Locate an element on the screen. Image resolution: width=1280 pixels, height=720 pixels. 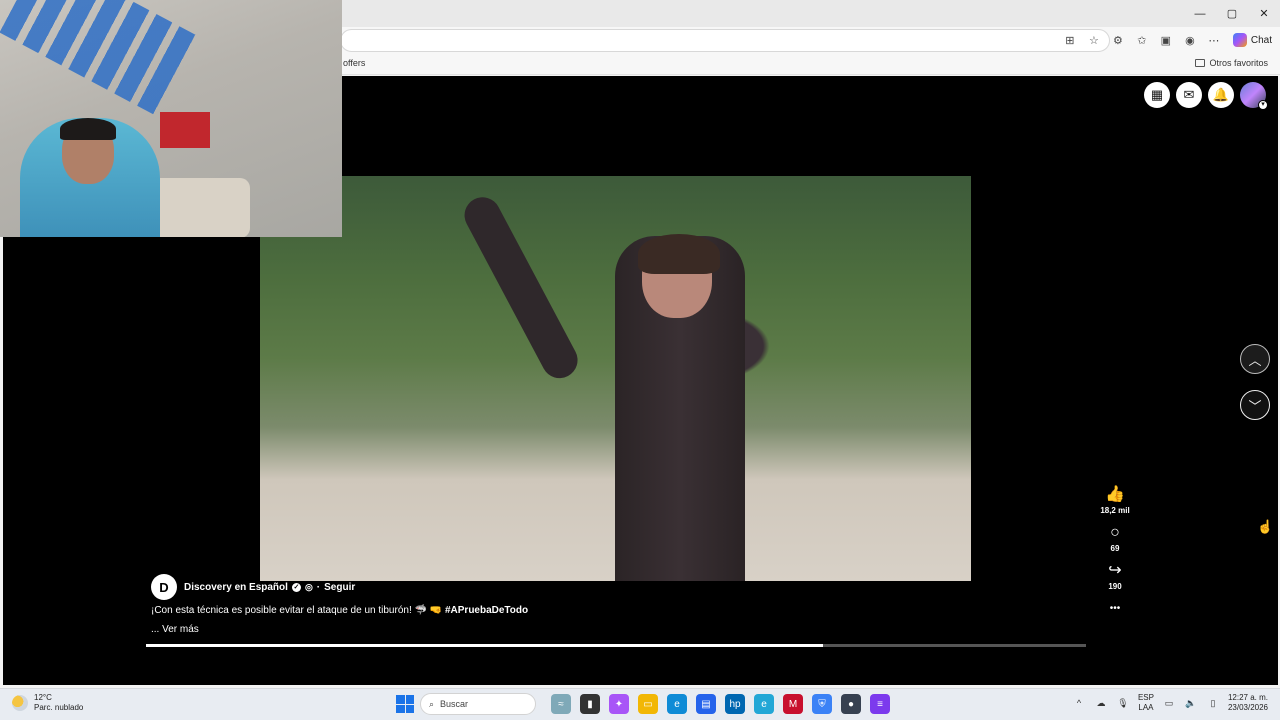
clock-date: 23/03/2026 is located at coordinates (1247, 707).